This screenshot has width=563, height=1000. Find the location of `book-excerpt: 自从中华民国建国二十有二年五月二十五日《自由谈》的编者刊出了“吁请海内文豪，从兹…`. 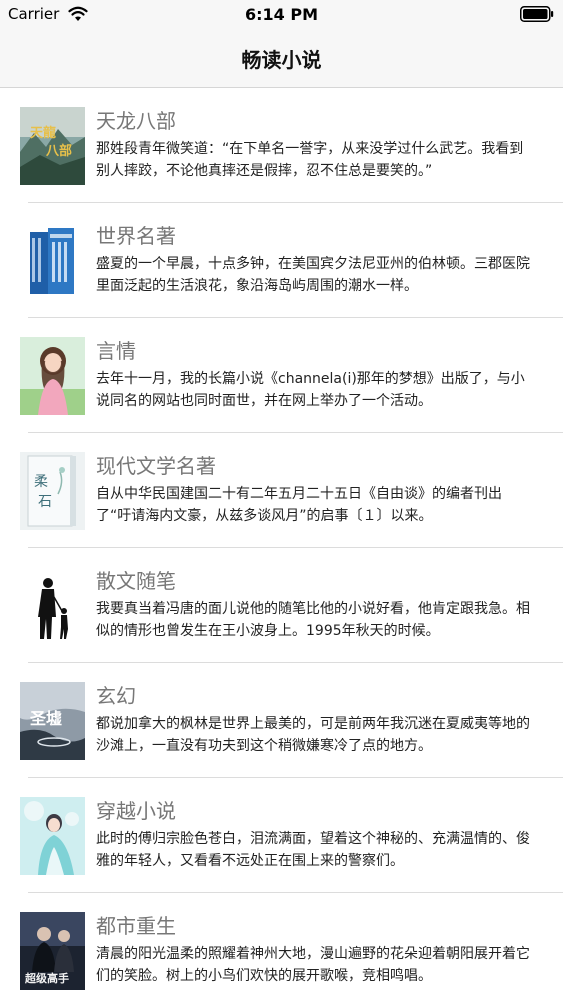

book-excerpt: 自从中华民国建国二十有二年五月二十五日《自由谈》的编者刊出了“吁请海内文豪，从兹… is located at coordinates (299, 505).